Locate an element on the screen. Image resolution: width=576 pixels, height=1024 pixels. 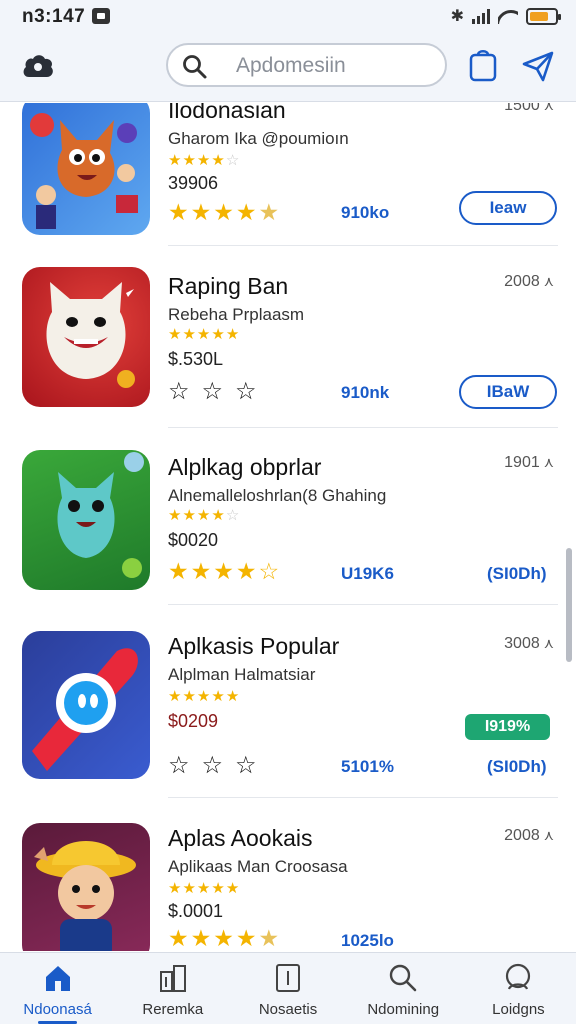
top-bar is located at coordinates (288, 68).